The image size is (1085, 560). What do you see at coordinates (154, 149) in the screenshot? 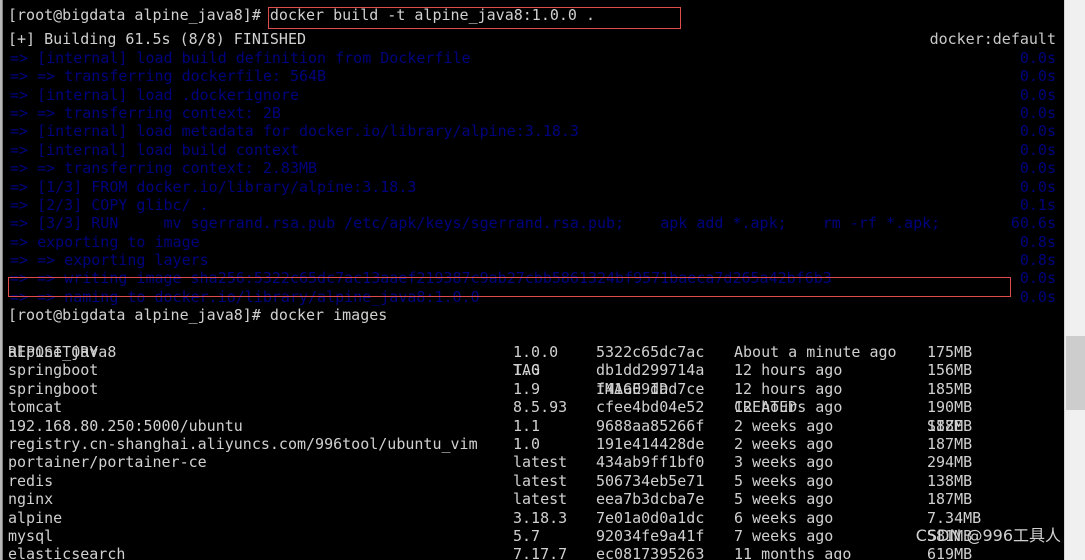
I see `build-step-text: => [internal] load build context` at bounding box center [154, 149].